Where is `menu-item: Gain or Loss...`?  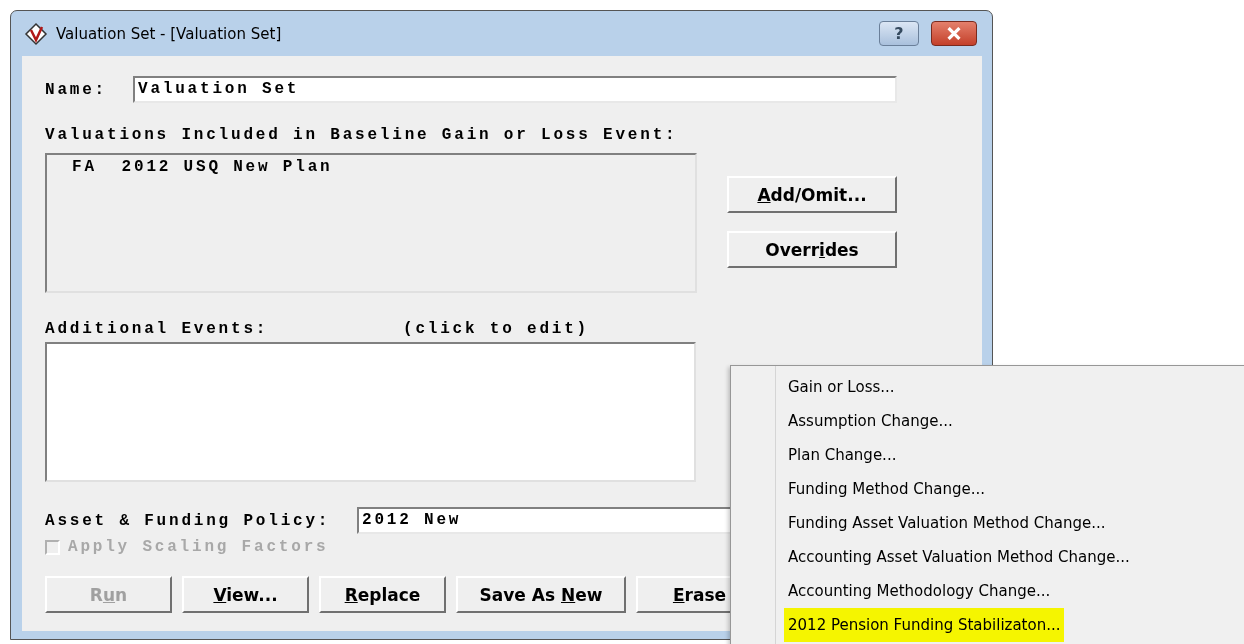 menu-item: Gain or Loss... is located at coordinates (841, 387).